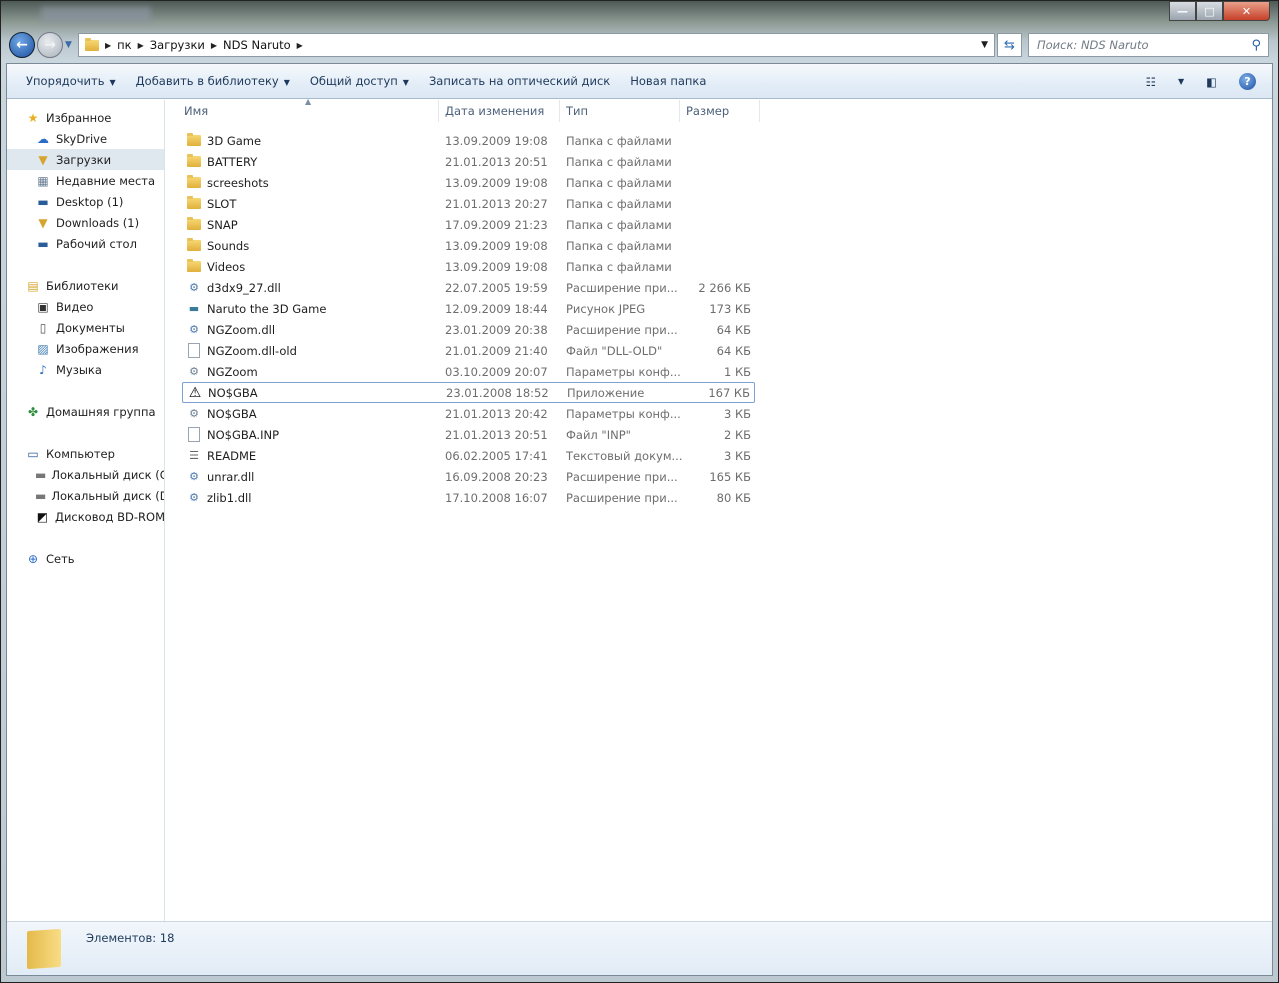 This screenshot has height=983, width=1279. Describe the element at coordinates (22, 45) in the screenshot. I see `back-button: ←` at that location.